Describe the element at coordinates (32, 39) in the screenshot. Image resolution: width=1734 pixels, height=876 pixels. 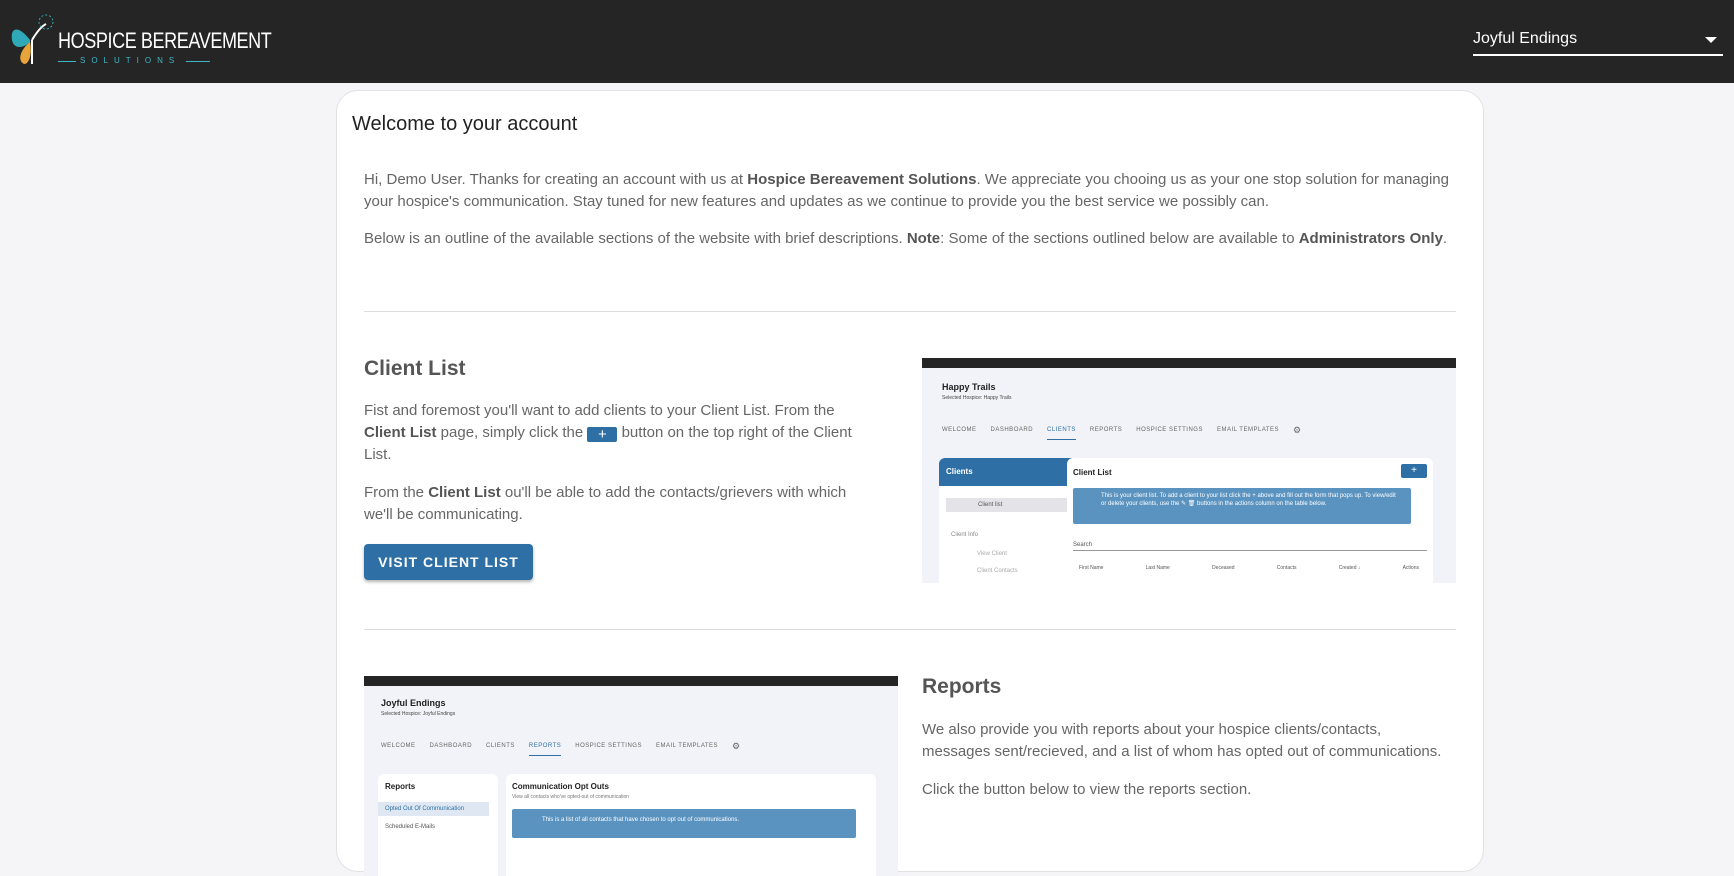
I see `butterfly-icon` at that location.